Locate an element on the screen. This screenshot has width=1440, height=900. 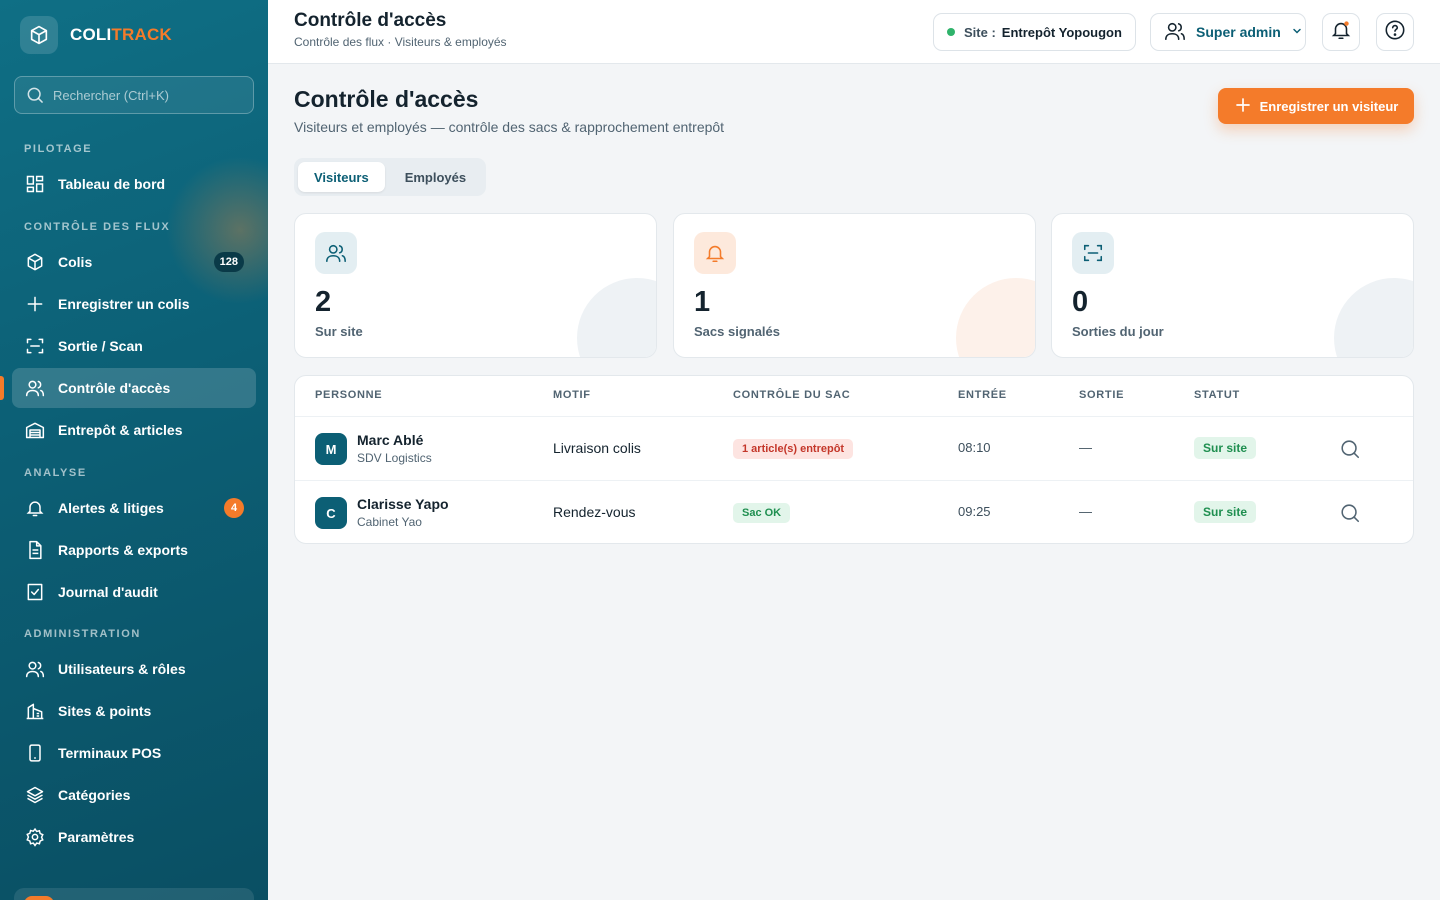
column-header-personne: PERSONNE is located at coordinates (349, 395).